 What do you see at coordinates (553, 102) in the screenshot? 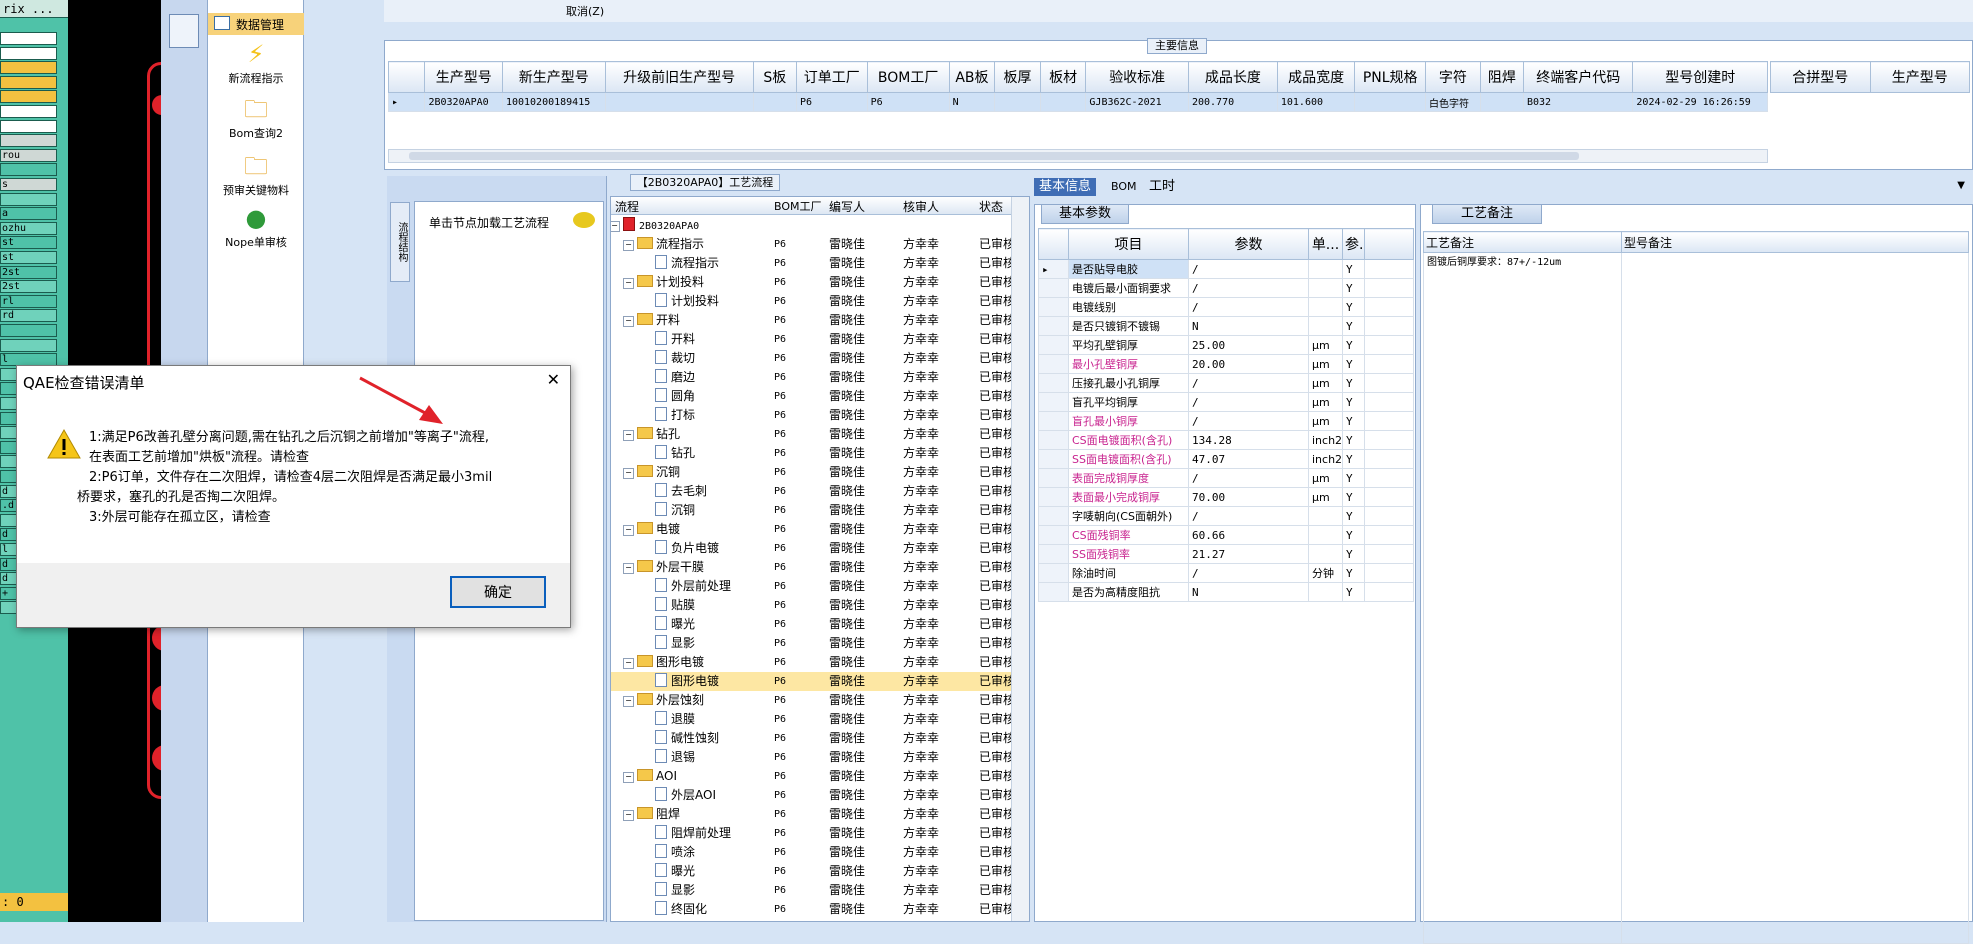
I see `table-cell: 10010200189415` at bounding box center [553, 102].